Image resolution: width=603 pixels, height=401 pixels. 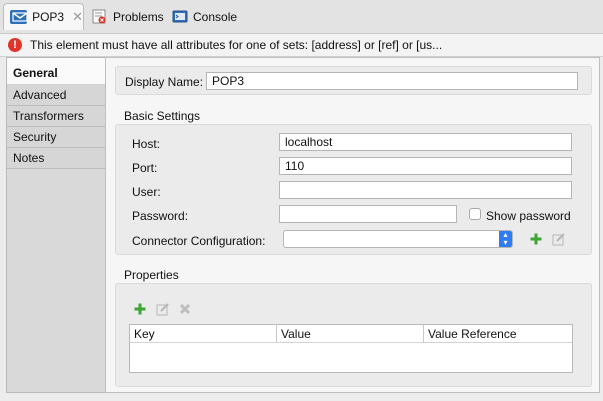 What do you see at coordinates (146, 144) in the screenshot?
I see `host-label: Host:` at bounding box center [146, 144].